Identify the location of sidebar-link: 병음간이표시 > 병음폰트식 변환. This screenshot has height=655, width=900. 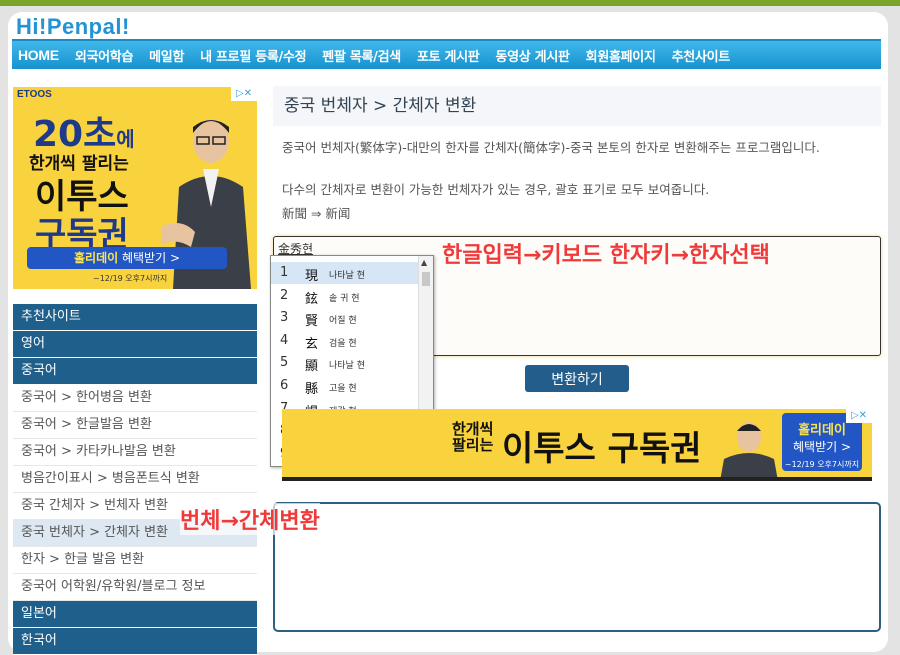
(135, 479).